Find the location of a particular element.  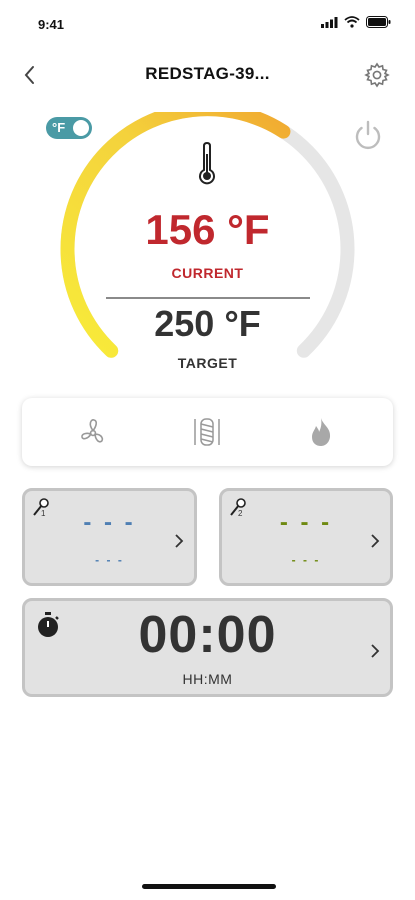

auger-icon is located at coordinates (207, 432).